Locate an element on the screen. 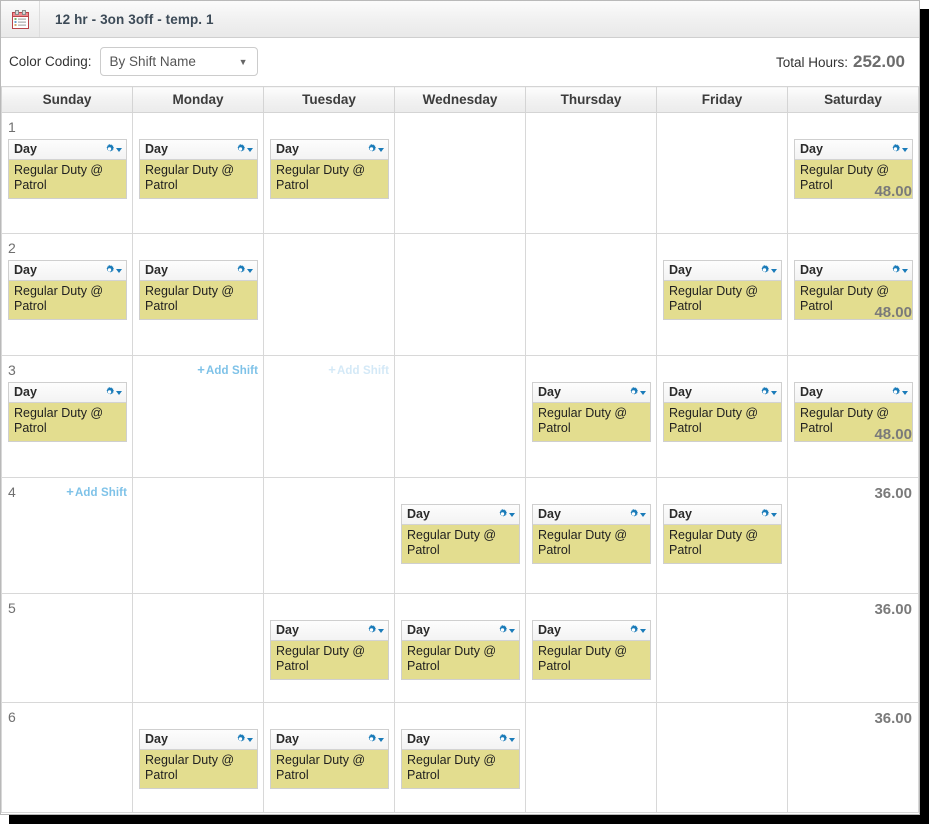 This screenshot has width=932, height=827. day-cell-thursday-week-2: +Add Shift is located at coordinates (591, 294).